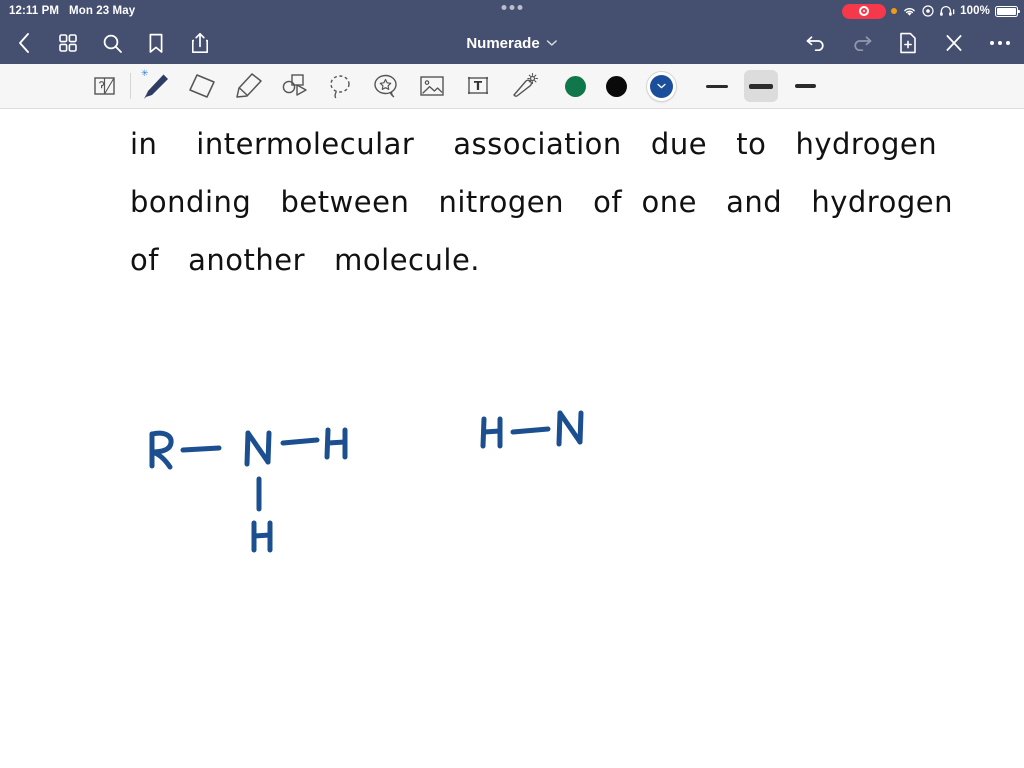 This screenshot has height=768, width=1024. I want to click on eraser-icon, so click(202, 86).